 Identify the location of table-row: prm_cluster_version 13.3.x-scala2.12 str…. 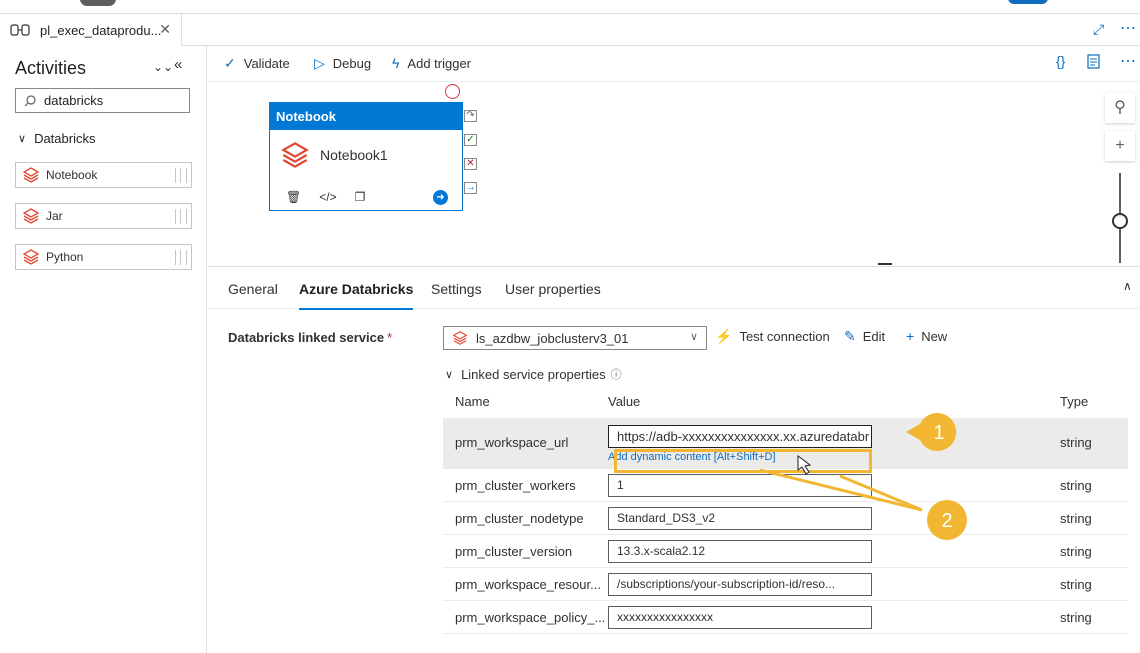
(785, 551).